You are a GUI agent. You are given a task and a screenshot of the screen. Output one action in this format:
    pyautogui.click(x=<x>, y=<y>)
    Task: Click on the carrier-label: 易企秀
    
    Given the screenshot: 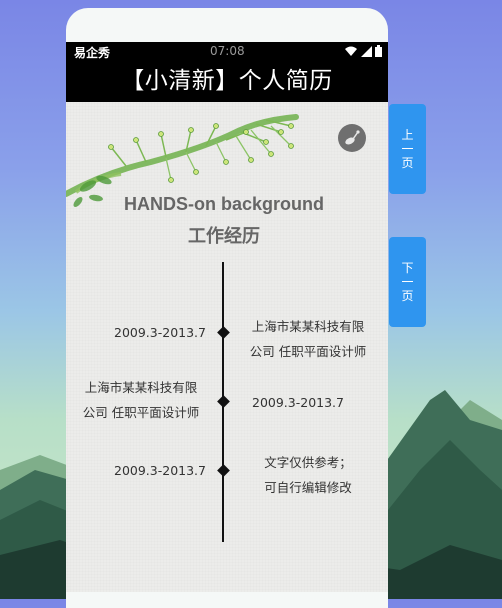 What is the action you would take?
    pyautogui.click(x=92, y=53)
    